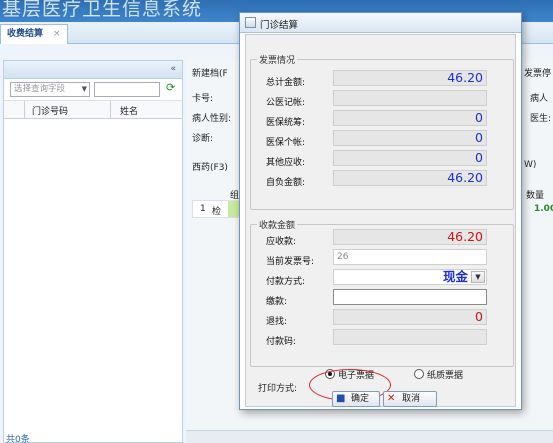 This screenshot has height=443, width=553. What do you see at coordinates (410, 178) in the screenshot?
I see `self-pay-field: 46.20` at bounding box center [410, 178].